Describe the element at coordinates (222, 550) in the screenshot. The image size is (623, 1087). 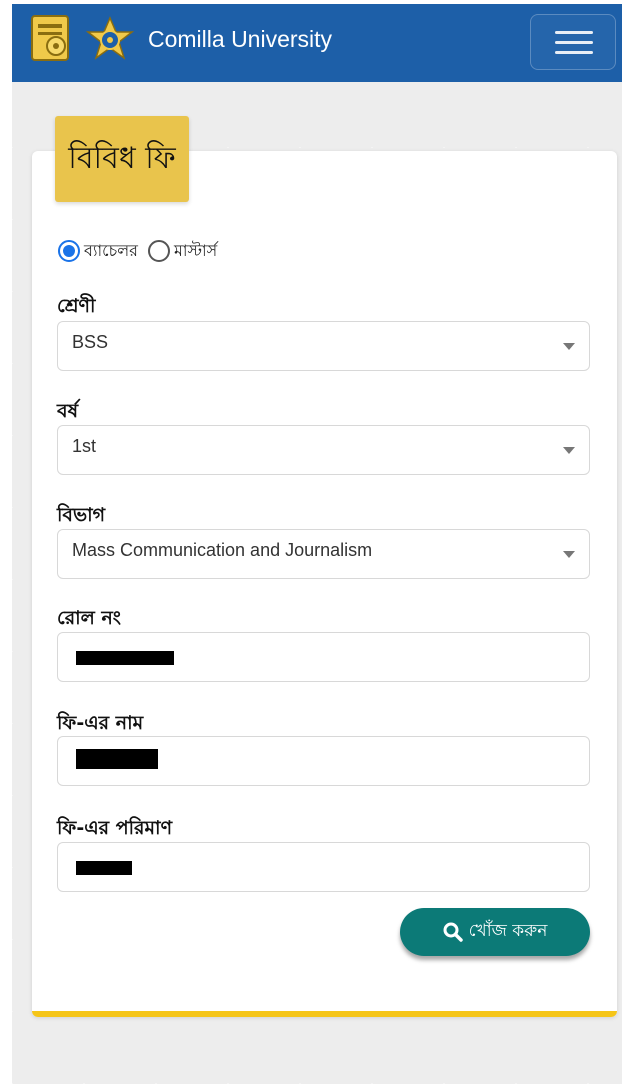
I see `department-select-value: Mass Communication and Journalism` at that location.